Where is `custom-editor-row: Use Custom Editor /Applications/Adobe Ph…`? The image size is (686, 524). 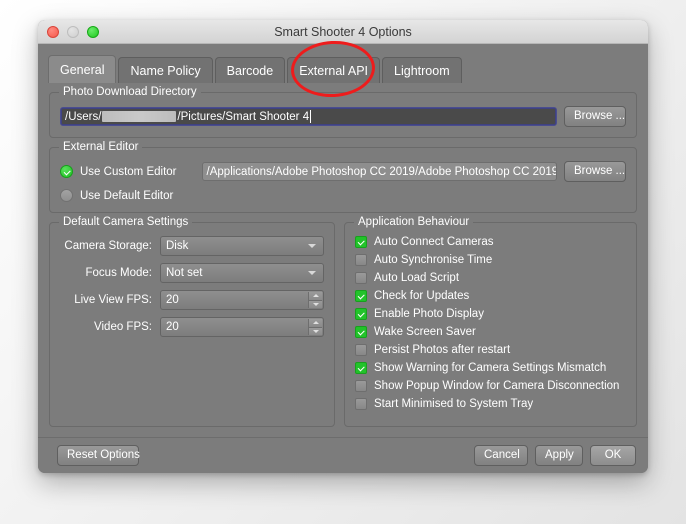
custom-editor-row: Use Custom Editor /Applications/Adobe Ph… is located at coordinates (343, 171).